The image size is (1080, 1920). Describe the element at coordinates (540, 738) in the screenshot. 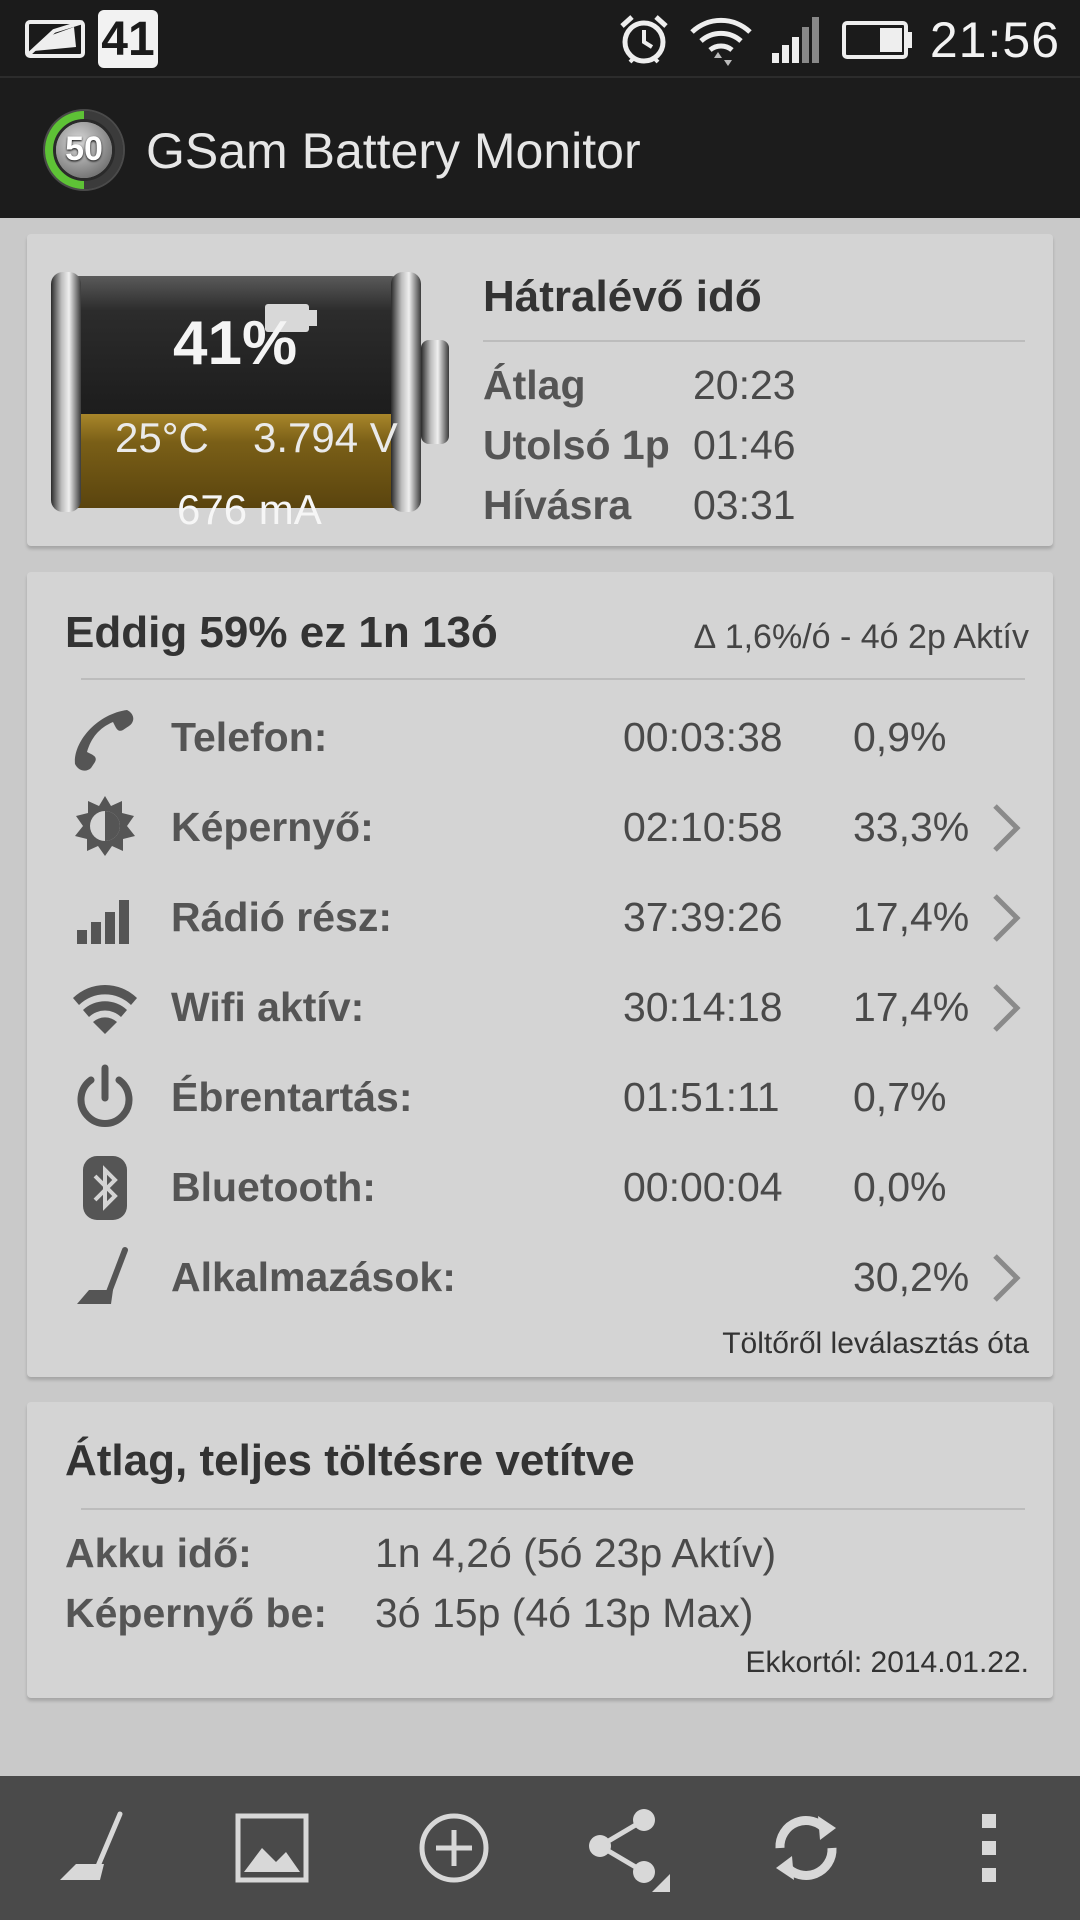

I see `usage-row-phone: Telefon: 00:03:38 0,9%` at that location.